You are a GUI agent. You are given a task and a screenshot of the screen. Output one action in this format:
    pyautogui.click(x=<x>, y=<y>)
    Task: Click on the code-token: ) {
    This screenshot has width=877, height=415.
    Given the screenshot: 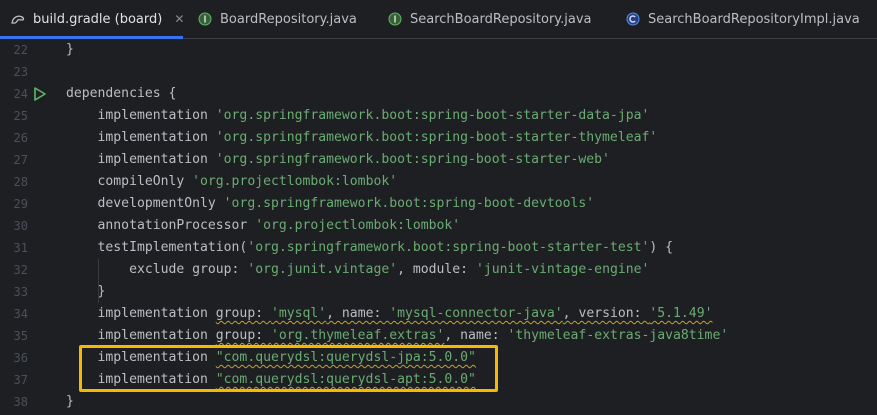 What is the action you would take?
    pyautogui.click(x=661, y=247)
    